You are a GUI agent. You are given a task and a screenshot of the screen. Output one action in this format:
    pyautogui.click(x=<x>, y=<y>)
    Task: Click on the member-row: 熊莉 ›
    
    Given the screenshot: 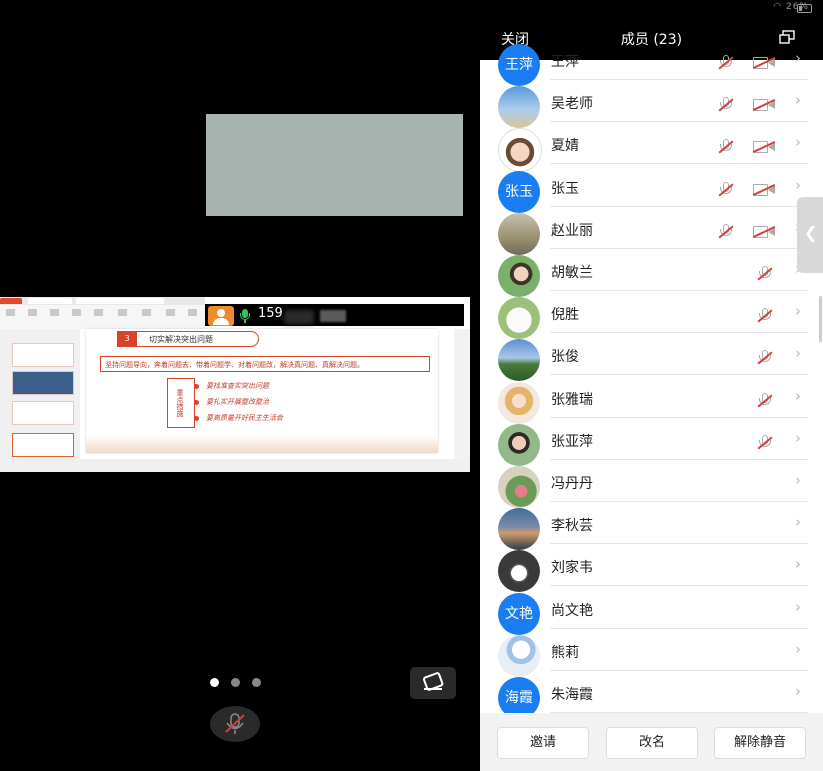 What is the action you would take?
    pyautogui.click(x=651, y=653)
    